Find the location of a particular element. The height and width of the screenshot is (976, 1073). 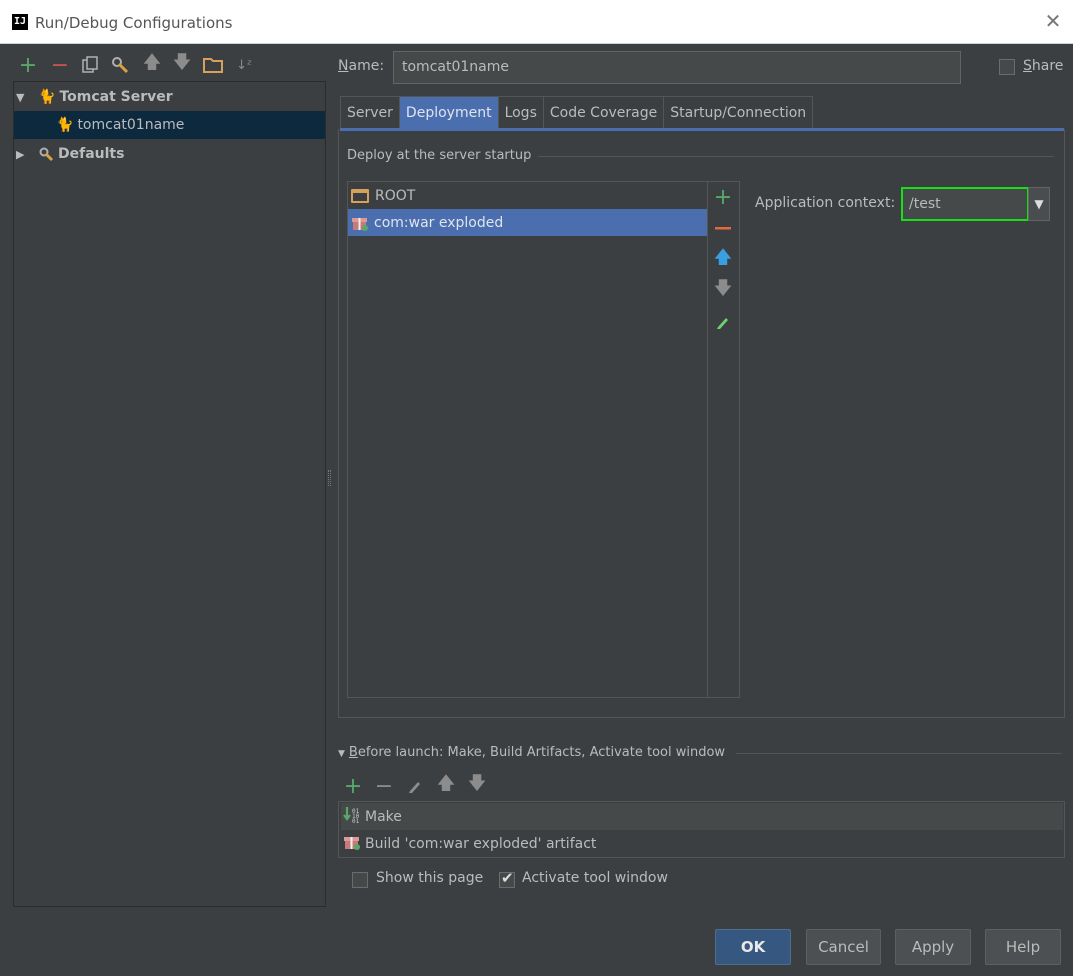

activate-tool-window-checkbox: ✔ is located at coordinates (507, 878).